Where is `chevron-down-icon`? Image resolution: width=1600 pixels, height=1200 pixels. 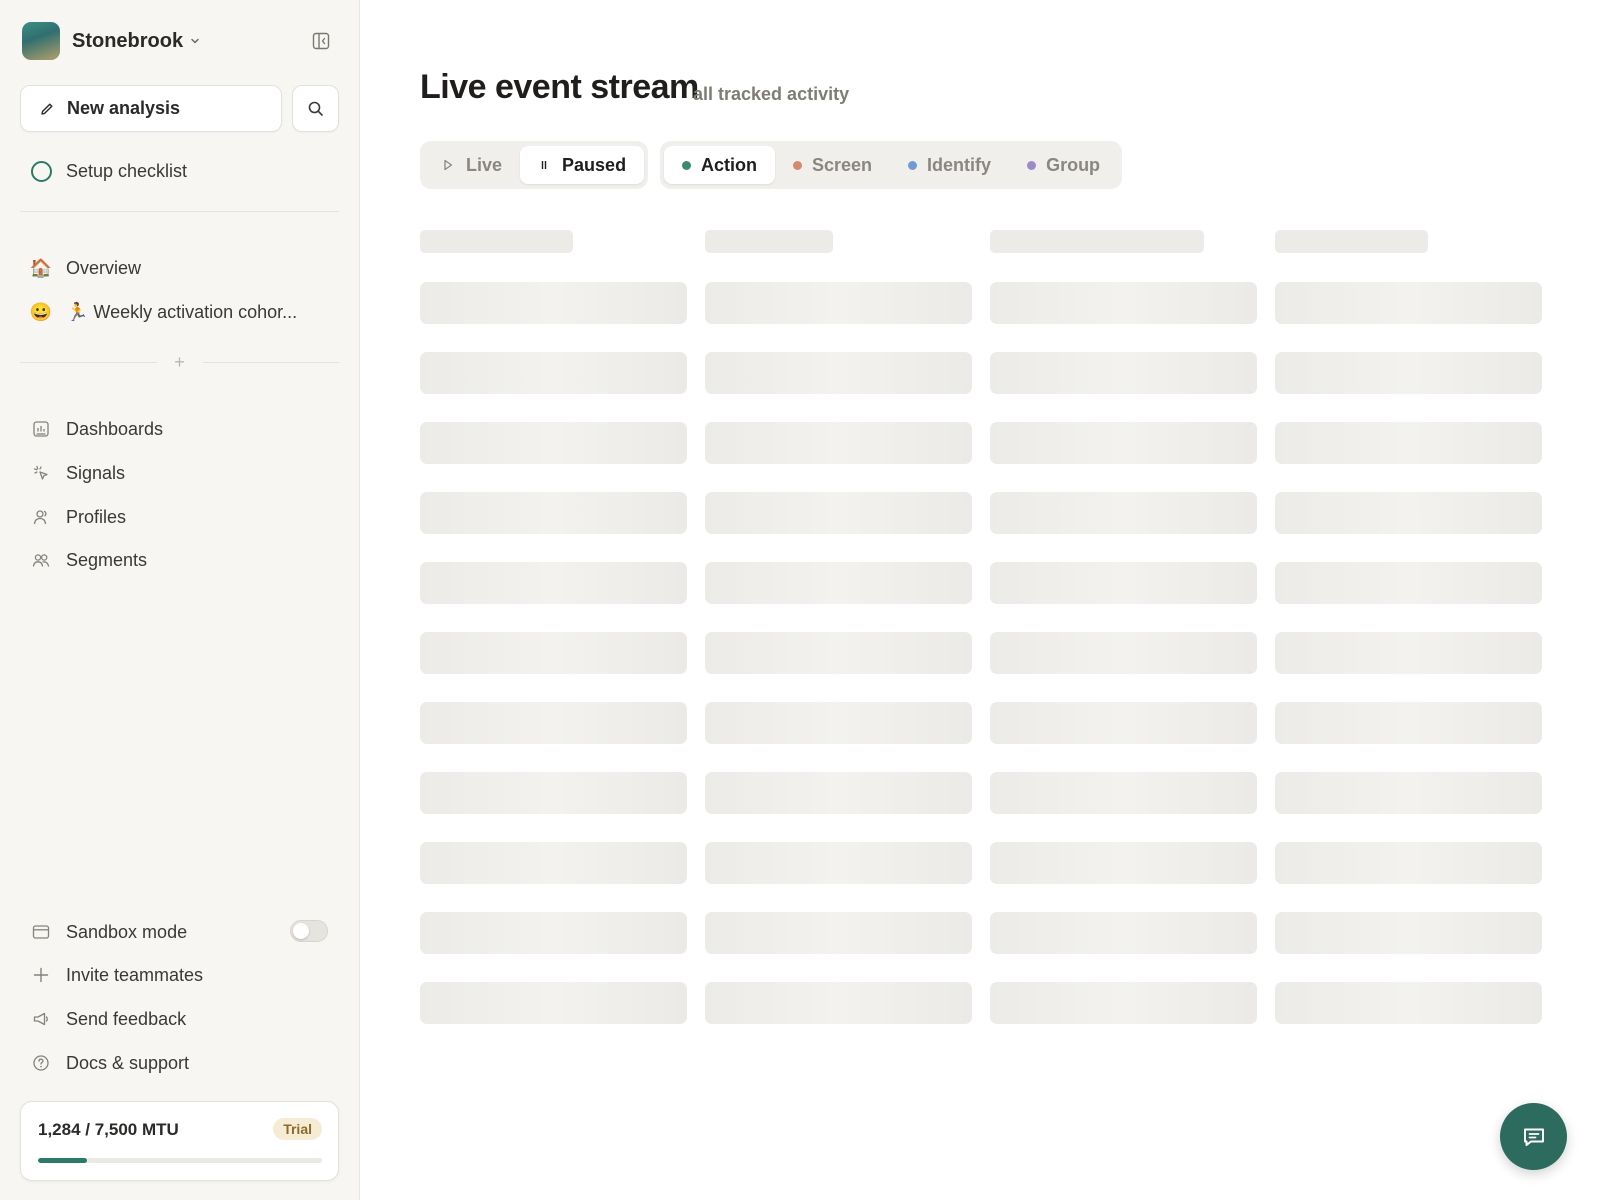
chevron-down-icon is located at coordinates (195, 41).